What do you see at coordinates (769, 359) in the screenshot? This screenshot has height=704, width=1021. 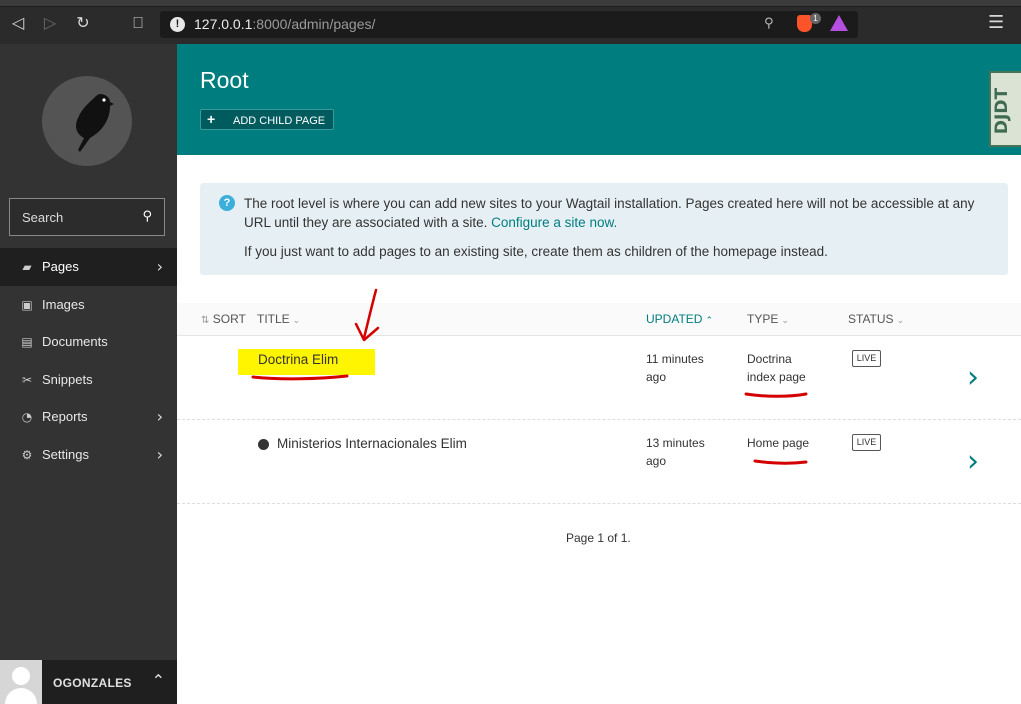 I see `type-value: Doctrina` at bounding box center [769, 359].